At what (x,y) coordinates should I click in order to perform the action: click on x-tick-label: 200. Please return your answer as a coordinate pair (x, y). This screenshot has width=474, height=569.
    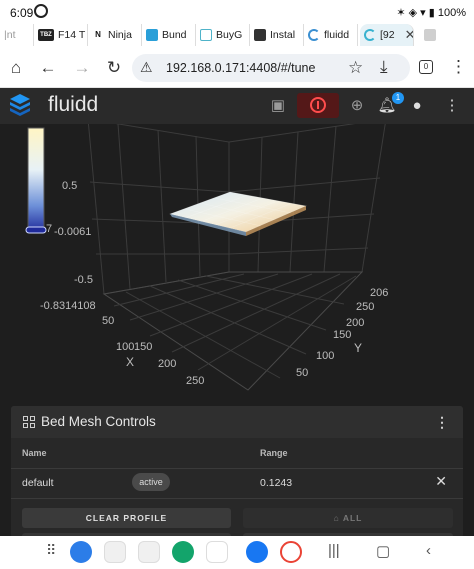
    Looking at the image, I should click on (167, 364).